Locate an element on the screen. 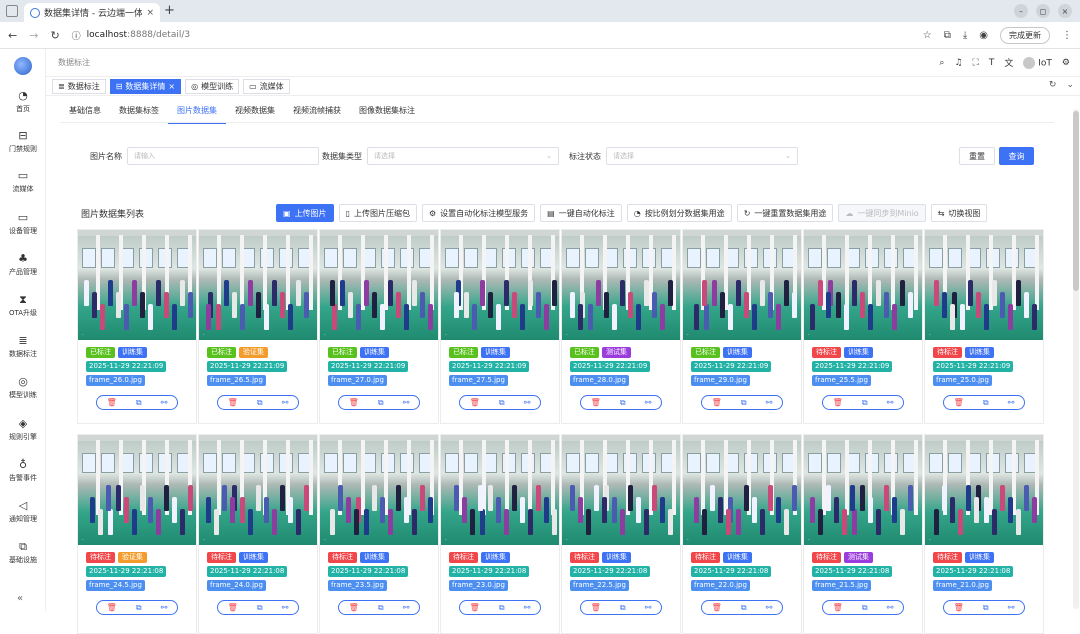 This screenshot has height=634, width=1080. upload-image-button: ▣ 上传图片 is located at coordinates (305, 213).